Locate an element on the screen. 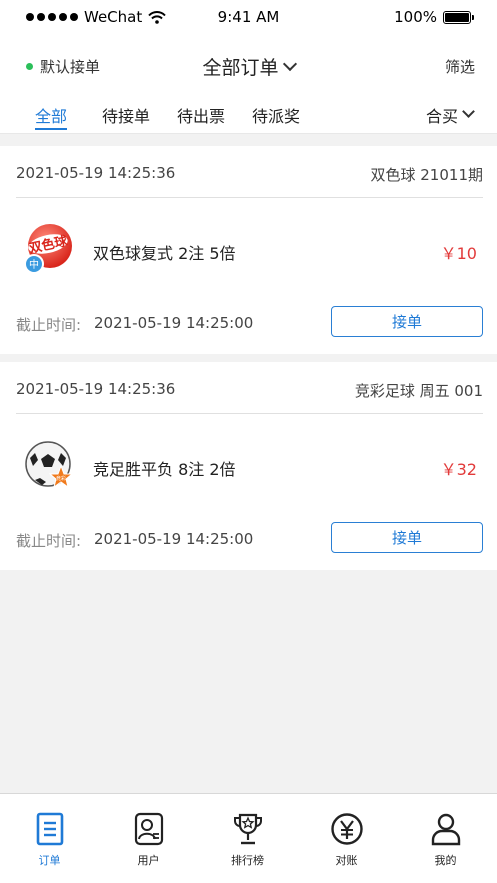 The height and width of the screenshot is (883, 497). order-type-dropdown: 全部订单 is located at coordinates (248, 66).